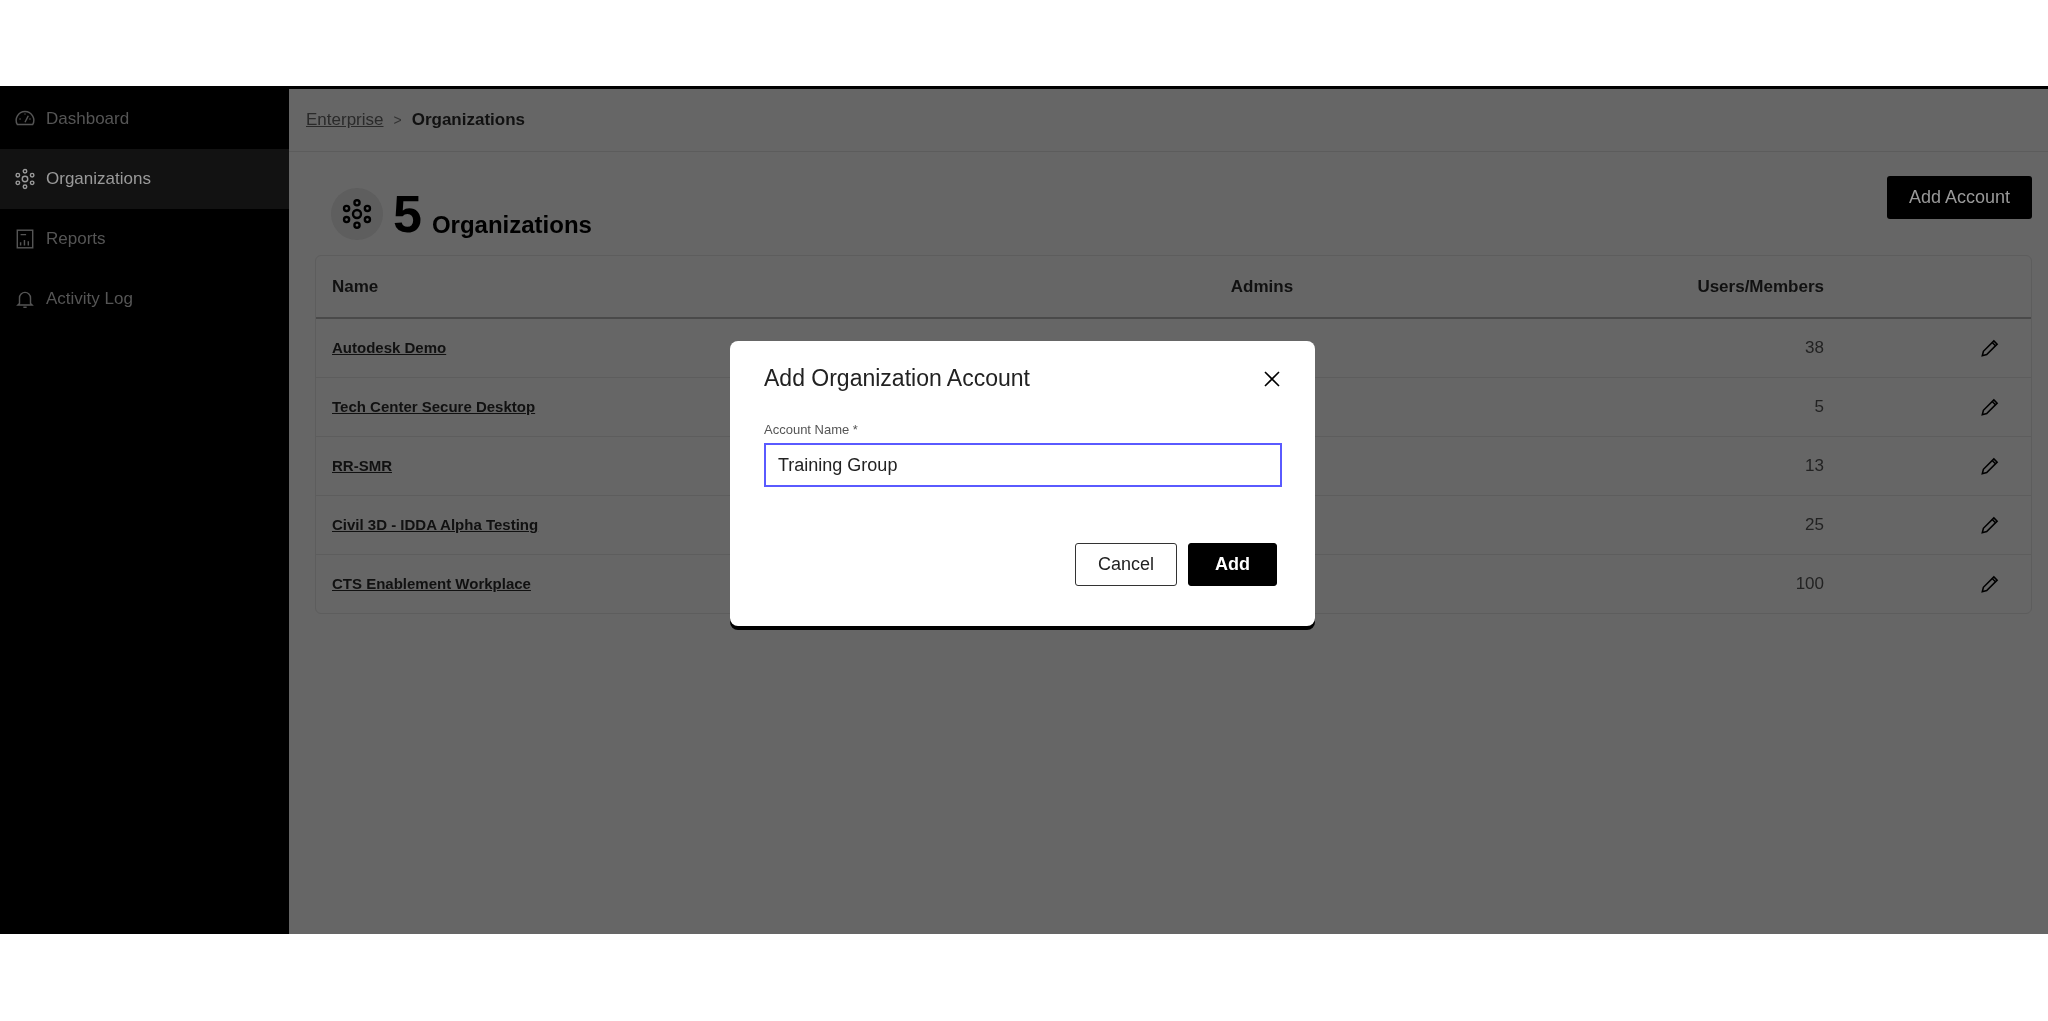 The width and height of the screenshot is (2048, 1021). What do you see at coordinates (897, 378) in the screenshot?
I see `dialog-title: Add Organization Account` at bounding box center [897, 378].